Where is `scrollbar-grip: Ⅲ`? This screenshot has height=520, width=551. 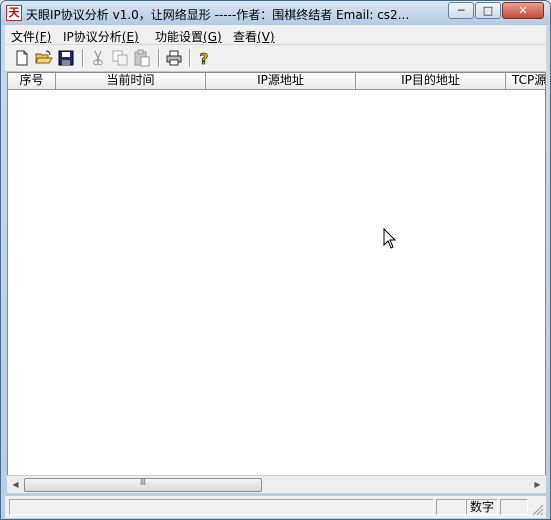 scrollbar-grip: Ⅲ is located at coordinates (143, 483).